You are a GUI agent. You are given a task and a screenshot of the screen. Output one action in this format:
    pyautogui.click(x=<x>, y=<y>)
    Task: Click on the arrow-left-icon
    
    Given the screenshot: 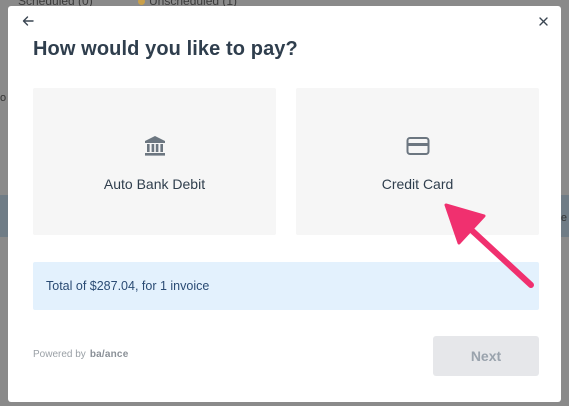 What is the action you would take?
    pyautogui.click(x=28, y=21)
    